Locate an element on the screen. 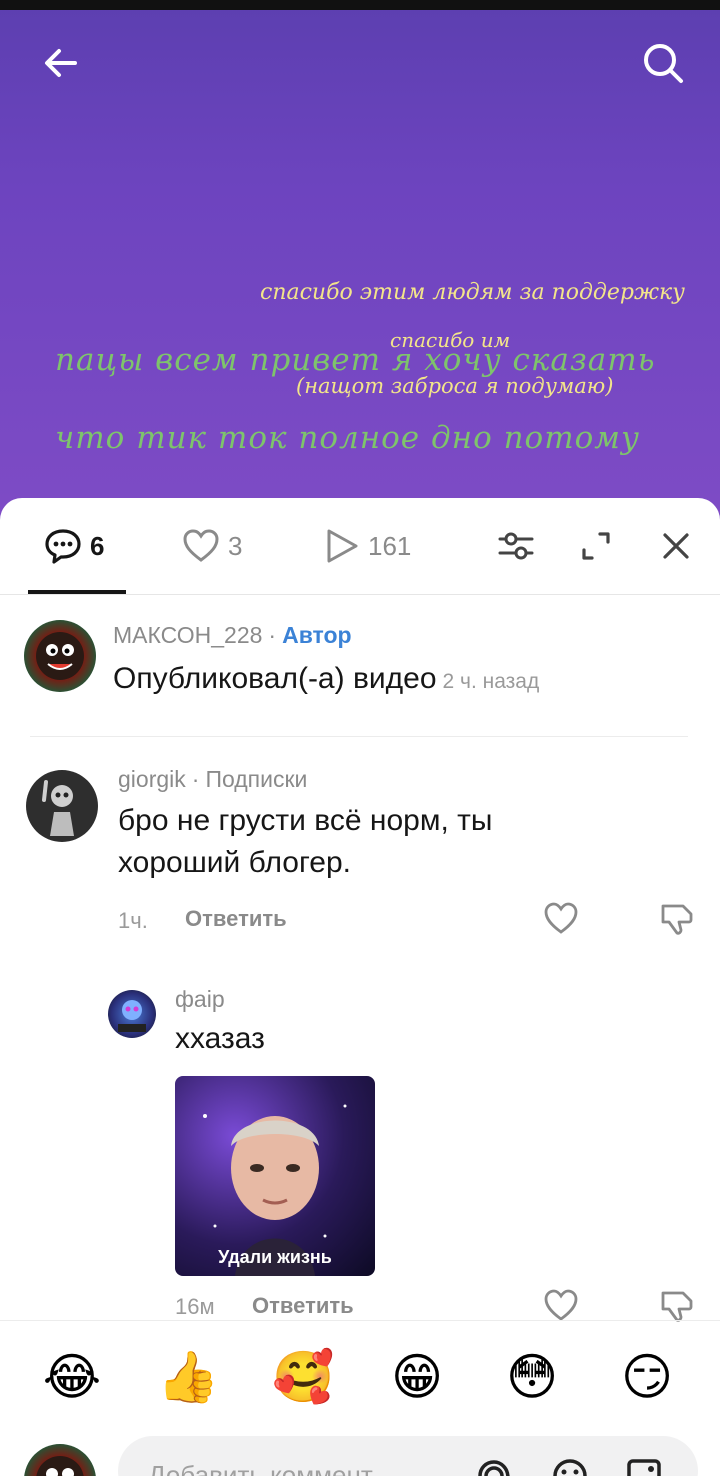 The height and width of the screenshot is (1476, 720). views-count: 161 is located at coordinates (390, 545).